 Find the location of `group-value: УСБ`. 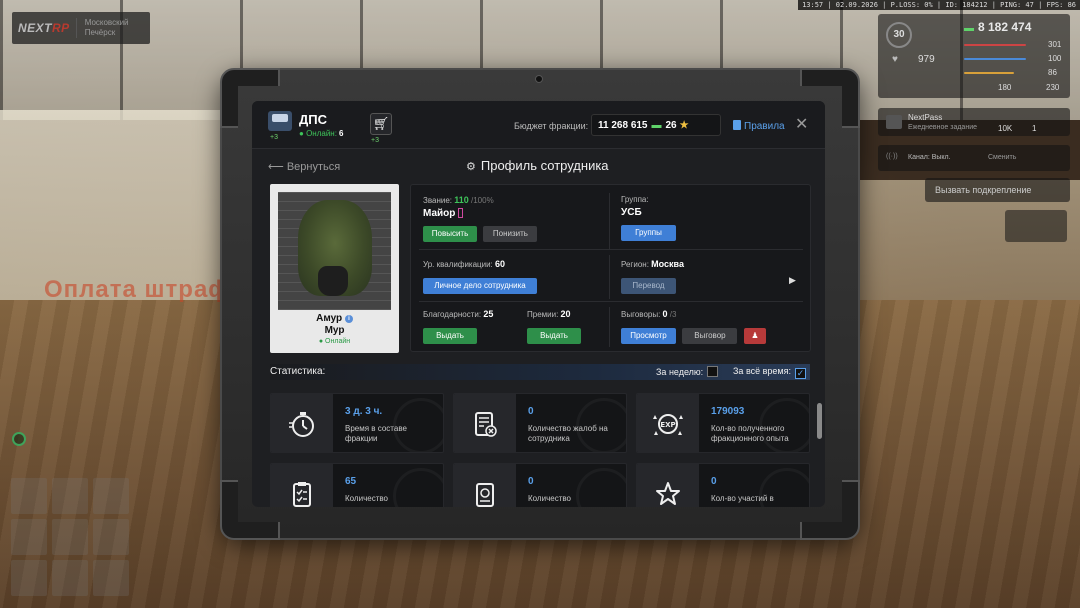

group-value: УСБ is located at coordinates (631, 212).